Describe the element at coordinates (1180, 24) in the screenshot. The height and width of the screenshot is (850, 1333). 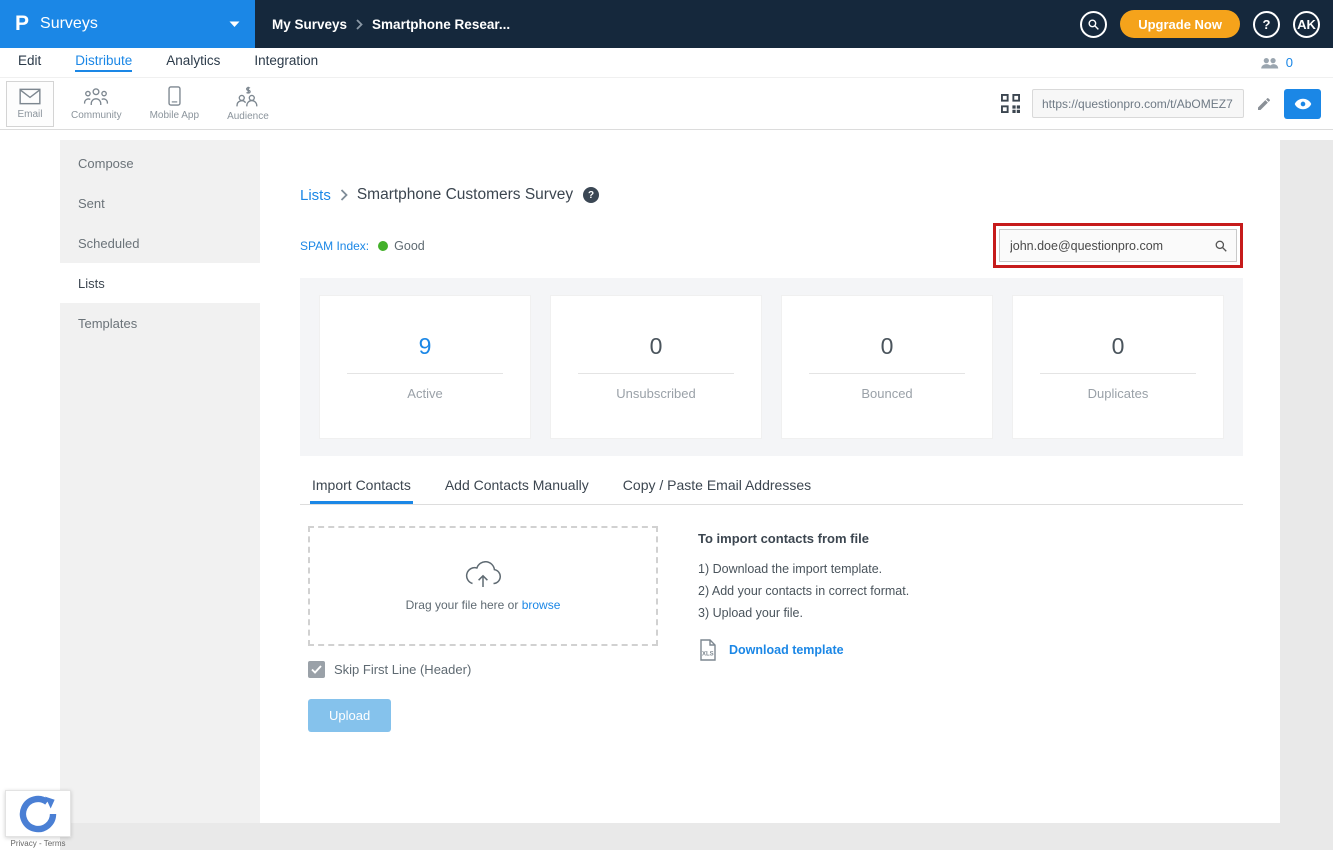
I see `upgrade-now-button: Upgrade Now` at that location.